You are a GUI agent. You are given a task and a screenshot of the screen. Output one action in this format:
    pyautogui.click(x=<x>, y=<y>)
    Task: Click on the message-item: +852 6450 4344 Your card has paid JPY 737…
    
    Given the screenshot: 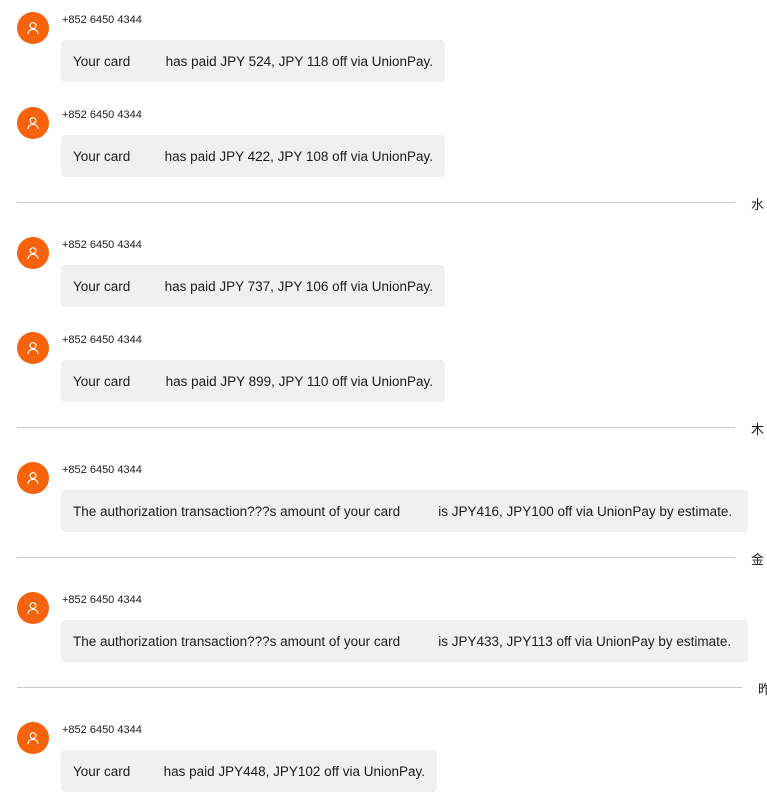 What is the action you would take?
    pyautogui.click(x=383, y=275)
    